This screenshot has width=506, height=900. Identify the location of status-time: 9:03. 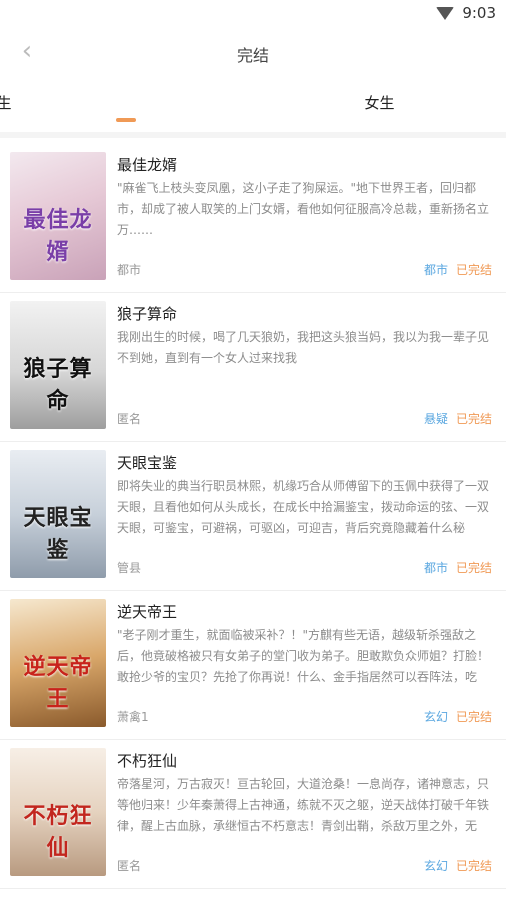
(479, 13).